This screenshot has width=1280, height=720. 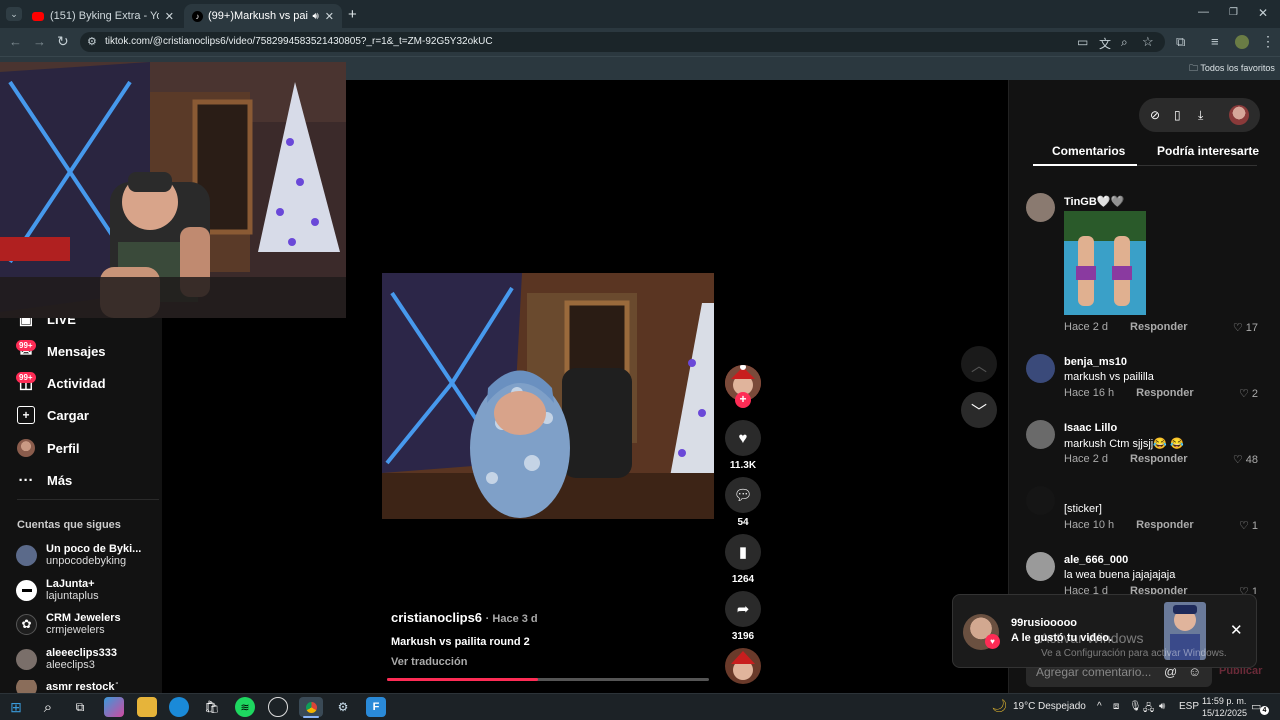 What do you see at coordinates (1177, 115) in the screenshot?
I see `device-icon: ▯` at bounding box center [1177, 115].